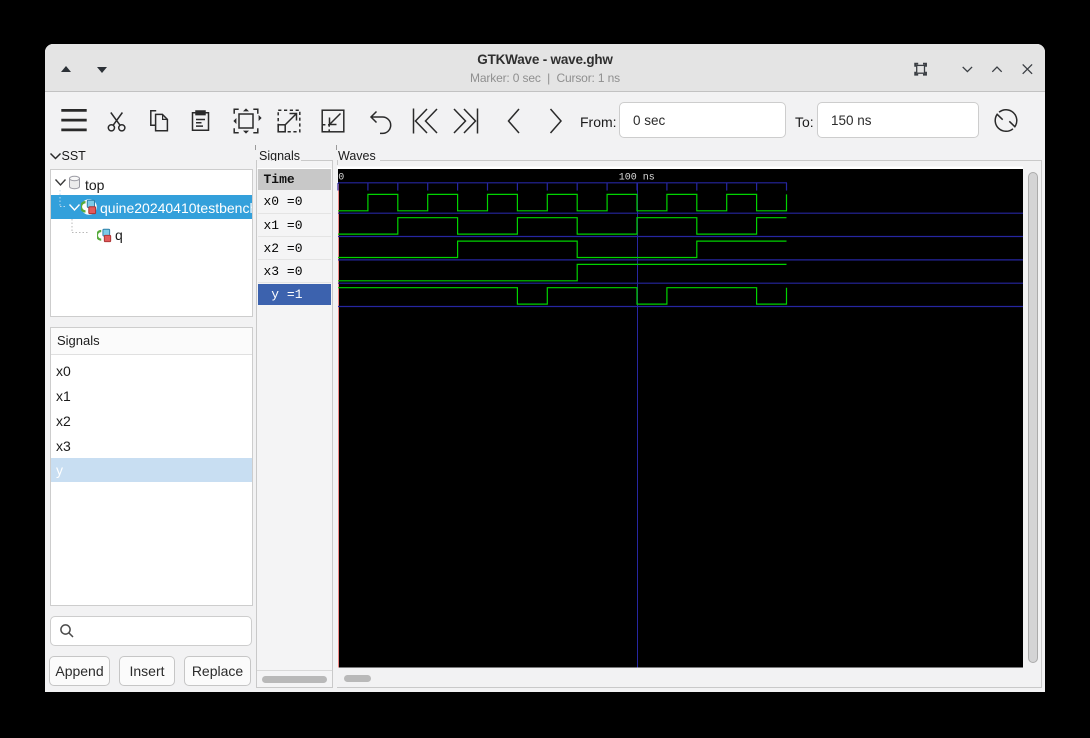 The width and height of the screenshot is (1090, 738). I want to click on svg-text: 0, so click(341, 177).